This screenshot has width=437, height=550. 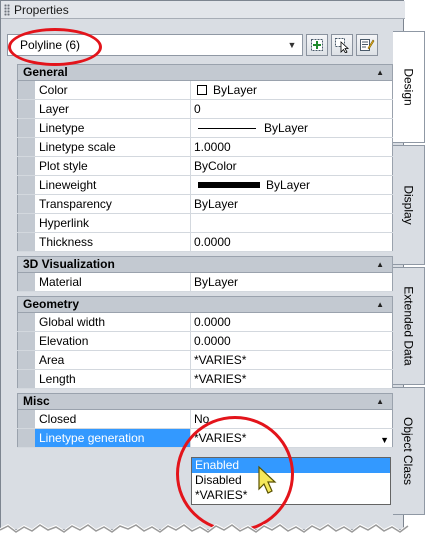 What do you see at coordinates (292, 109) in the screenshot?
I see `property-value-layer: 0` at bounding box center [292, 109].